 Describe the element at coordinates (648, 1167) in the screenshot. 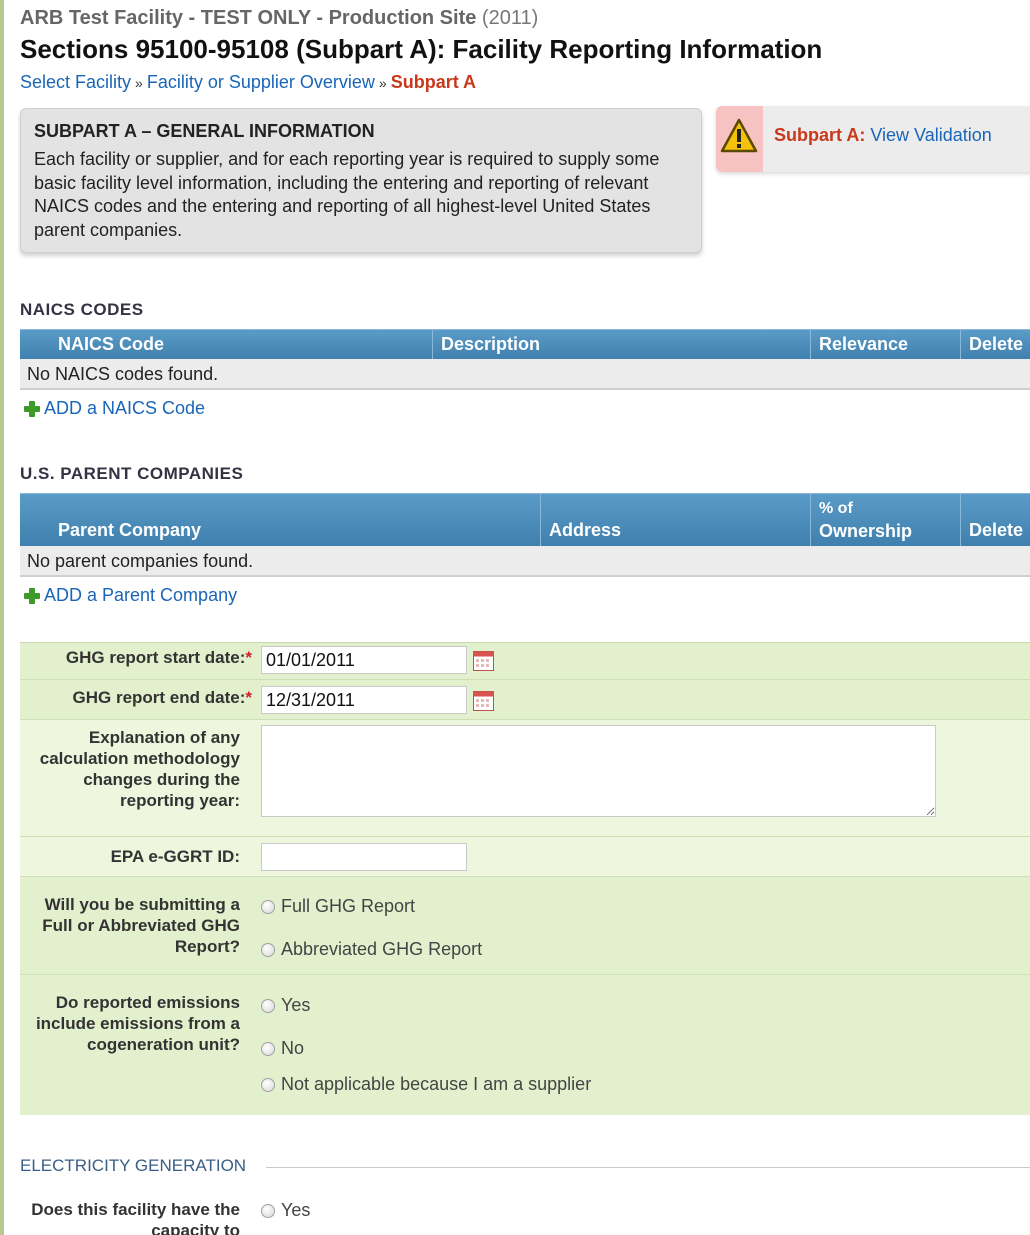

I see `fieldset-divider` at that location.